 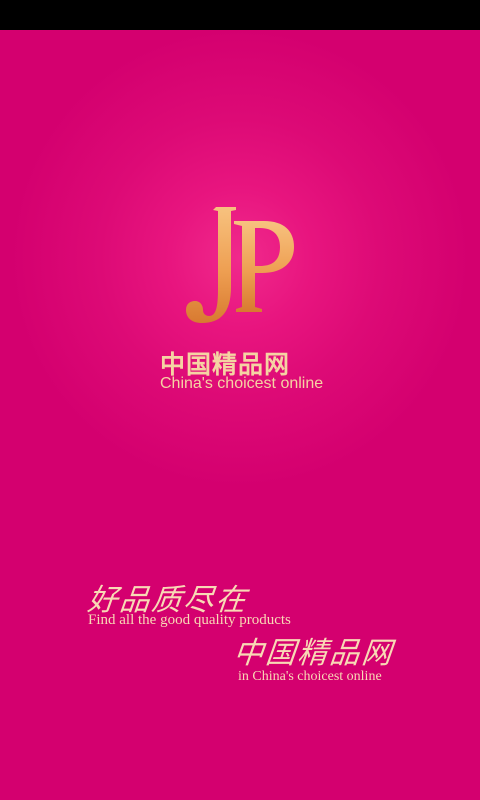 I want to click on status-bar, so click(x=240, y=15).